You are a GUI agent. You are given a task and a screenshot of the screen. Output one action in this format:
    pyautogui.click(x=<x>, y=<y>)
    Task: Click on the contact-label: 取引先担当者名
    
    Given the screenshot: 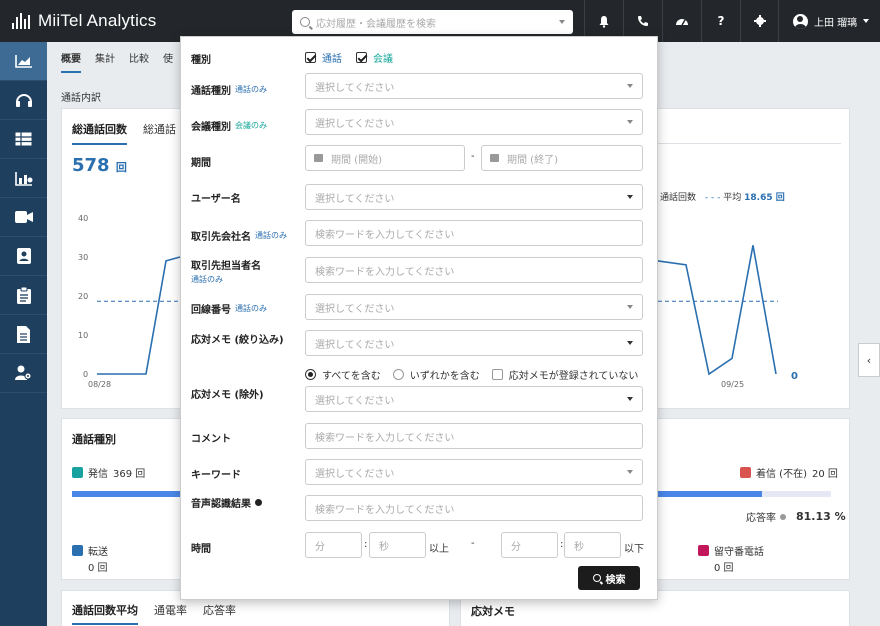 What is the action you would take?
    pyautogui.click(x=226, y=266)
    